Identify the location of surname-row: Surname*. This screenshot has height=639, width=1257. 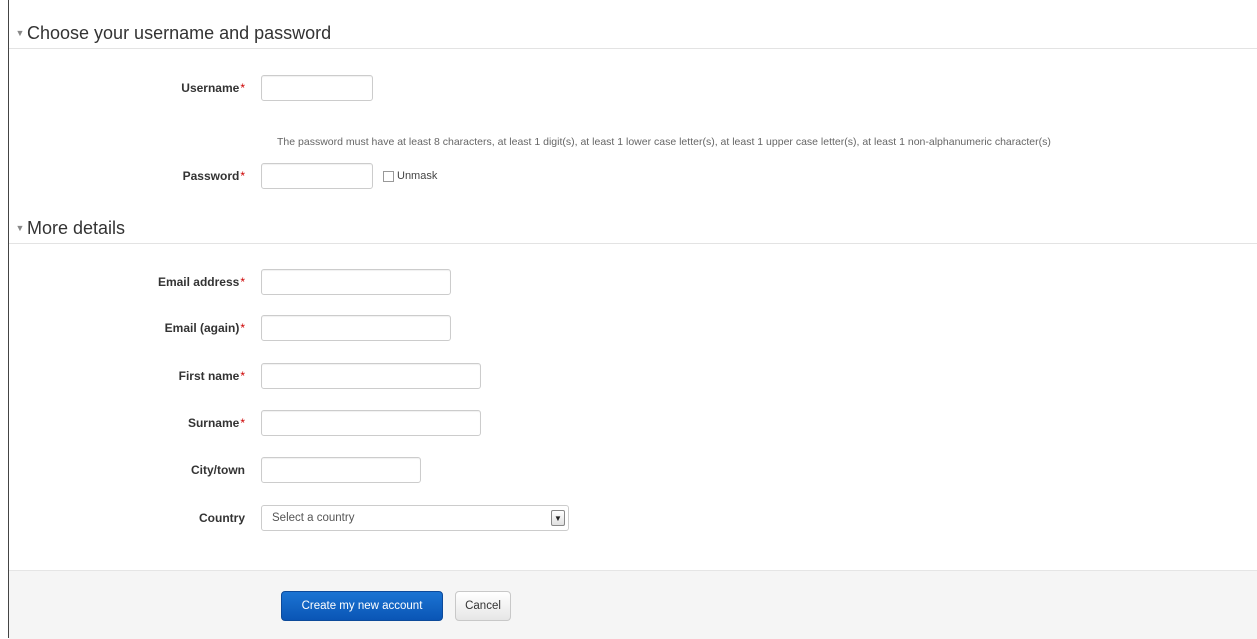
(633, 423).